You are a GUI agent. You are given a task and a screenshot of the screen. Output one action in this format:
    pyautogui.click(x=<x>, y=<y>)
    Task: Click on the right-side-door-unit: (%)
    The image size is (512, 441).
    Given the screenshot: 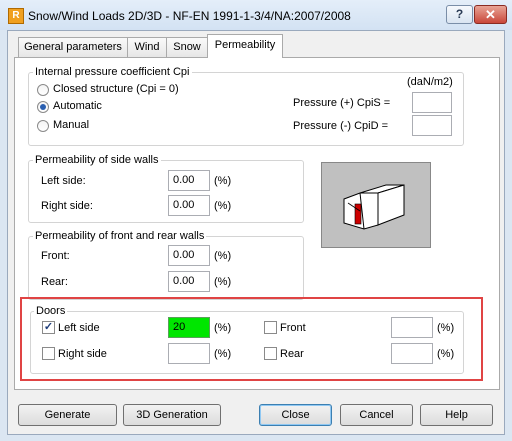 What is the action you would take?
    pyautogui.click(x=223, y=354)
    